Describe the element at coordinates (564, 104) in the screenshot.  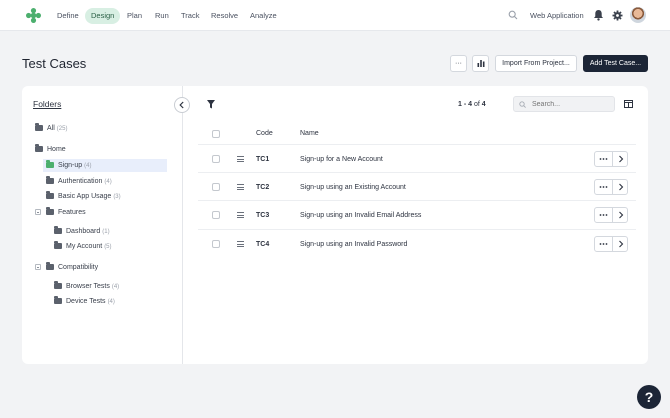
I see `search-input` at that location.